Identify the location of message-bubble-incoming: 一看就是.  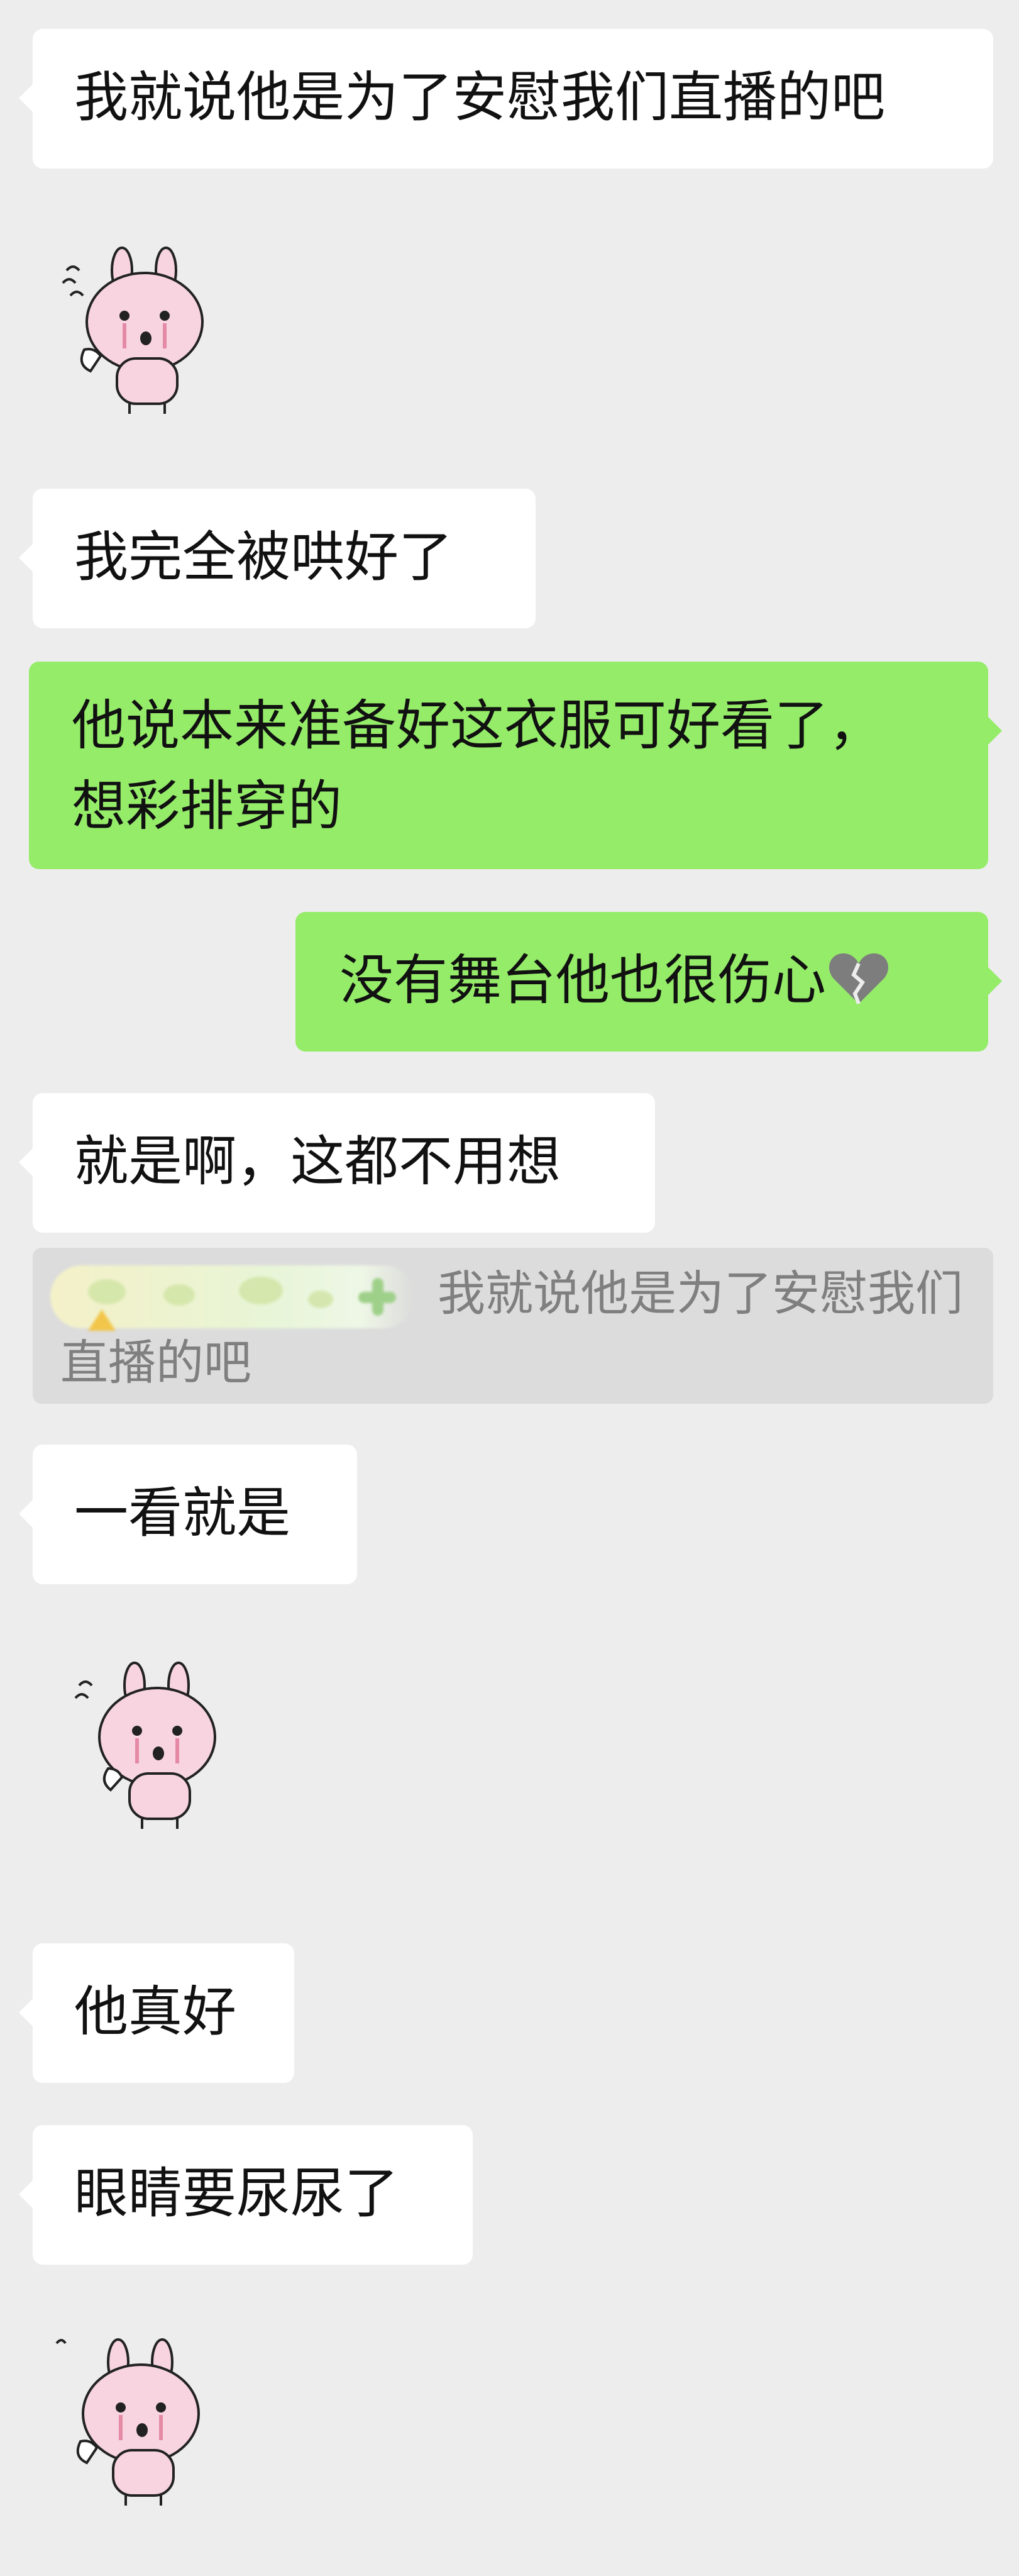
(188, 1514).